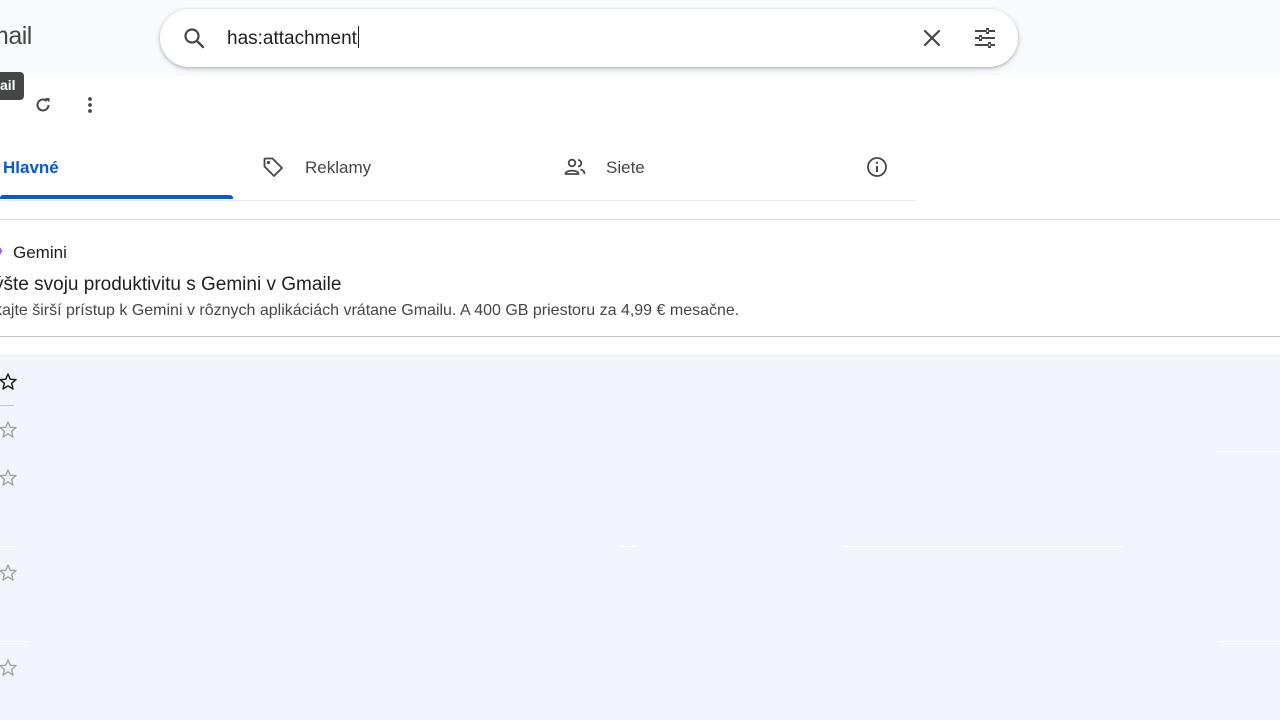  Describe the element at coordinates (31, 167) in the screenshot. I see `tab-primary-label: Hlavné` at that location.